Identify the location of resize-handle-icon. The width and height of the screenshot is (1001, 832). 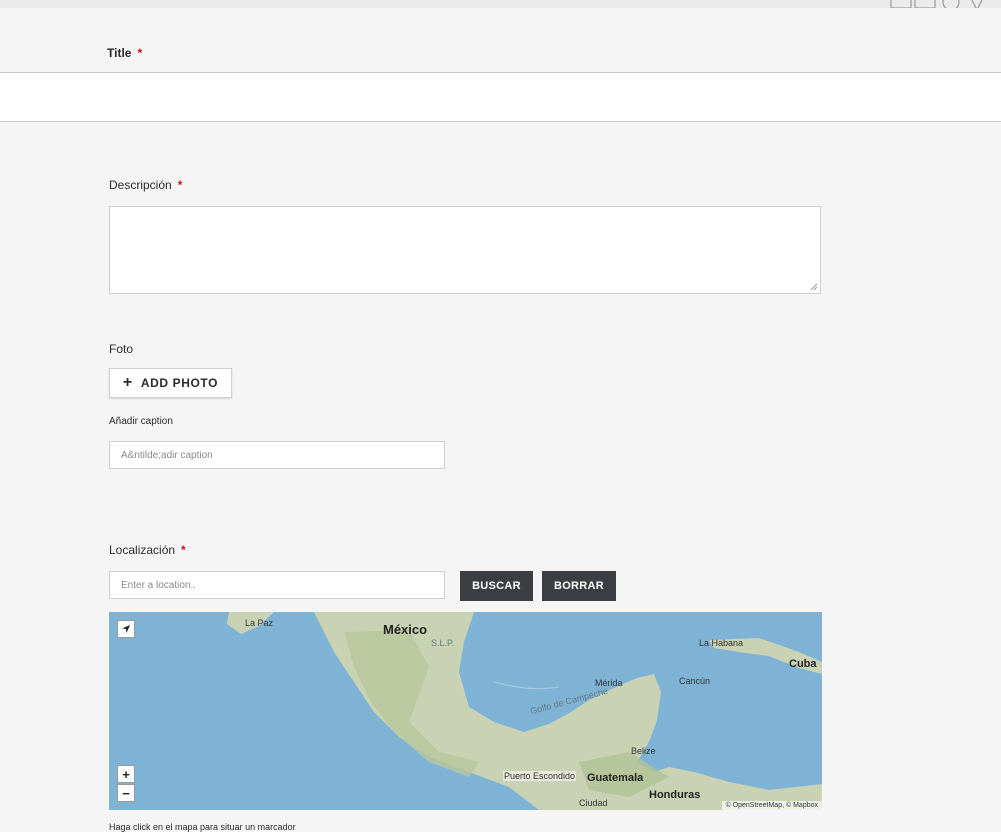
(814, 287).